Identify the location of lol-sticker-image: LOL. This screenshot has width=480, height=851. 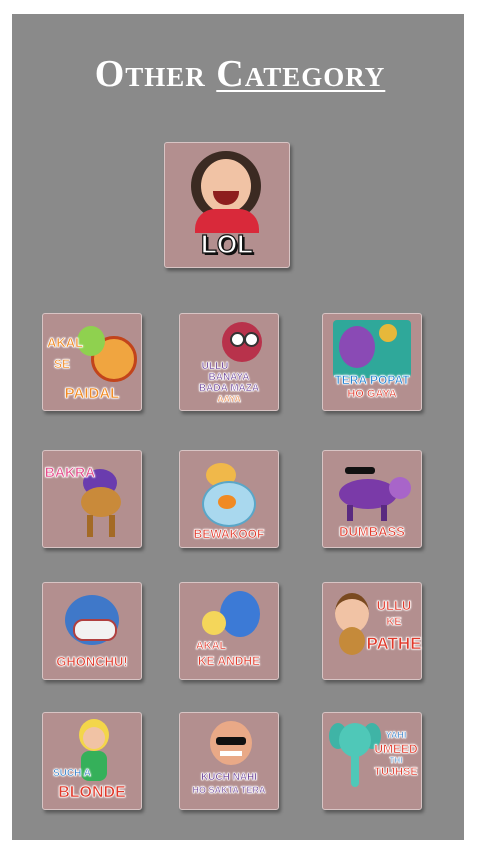
(227, 205).